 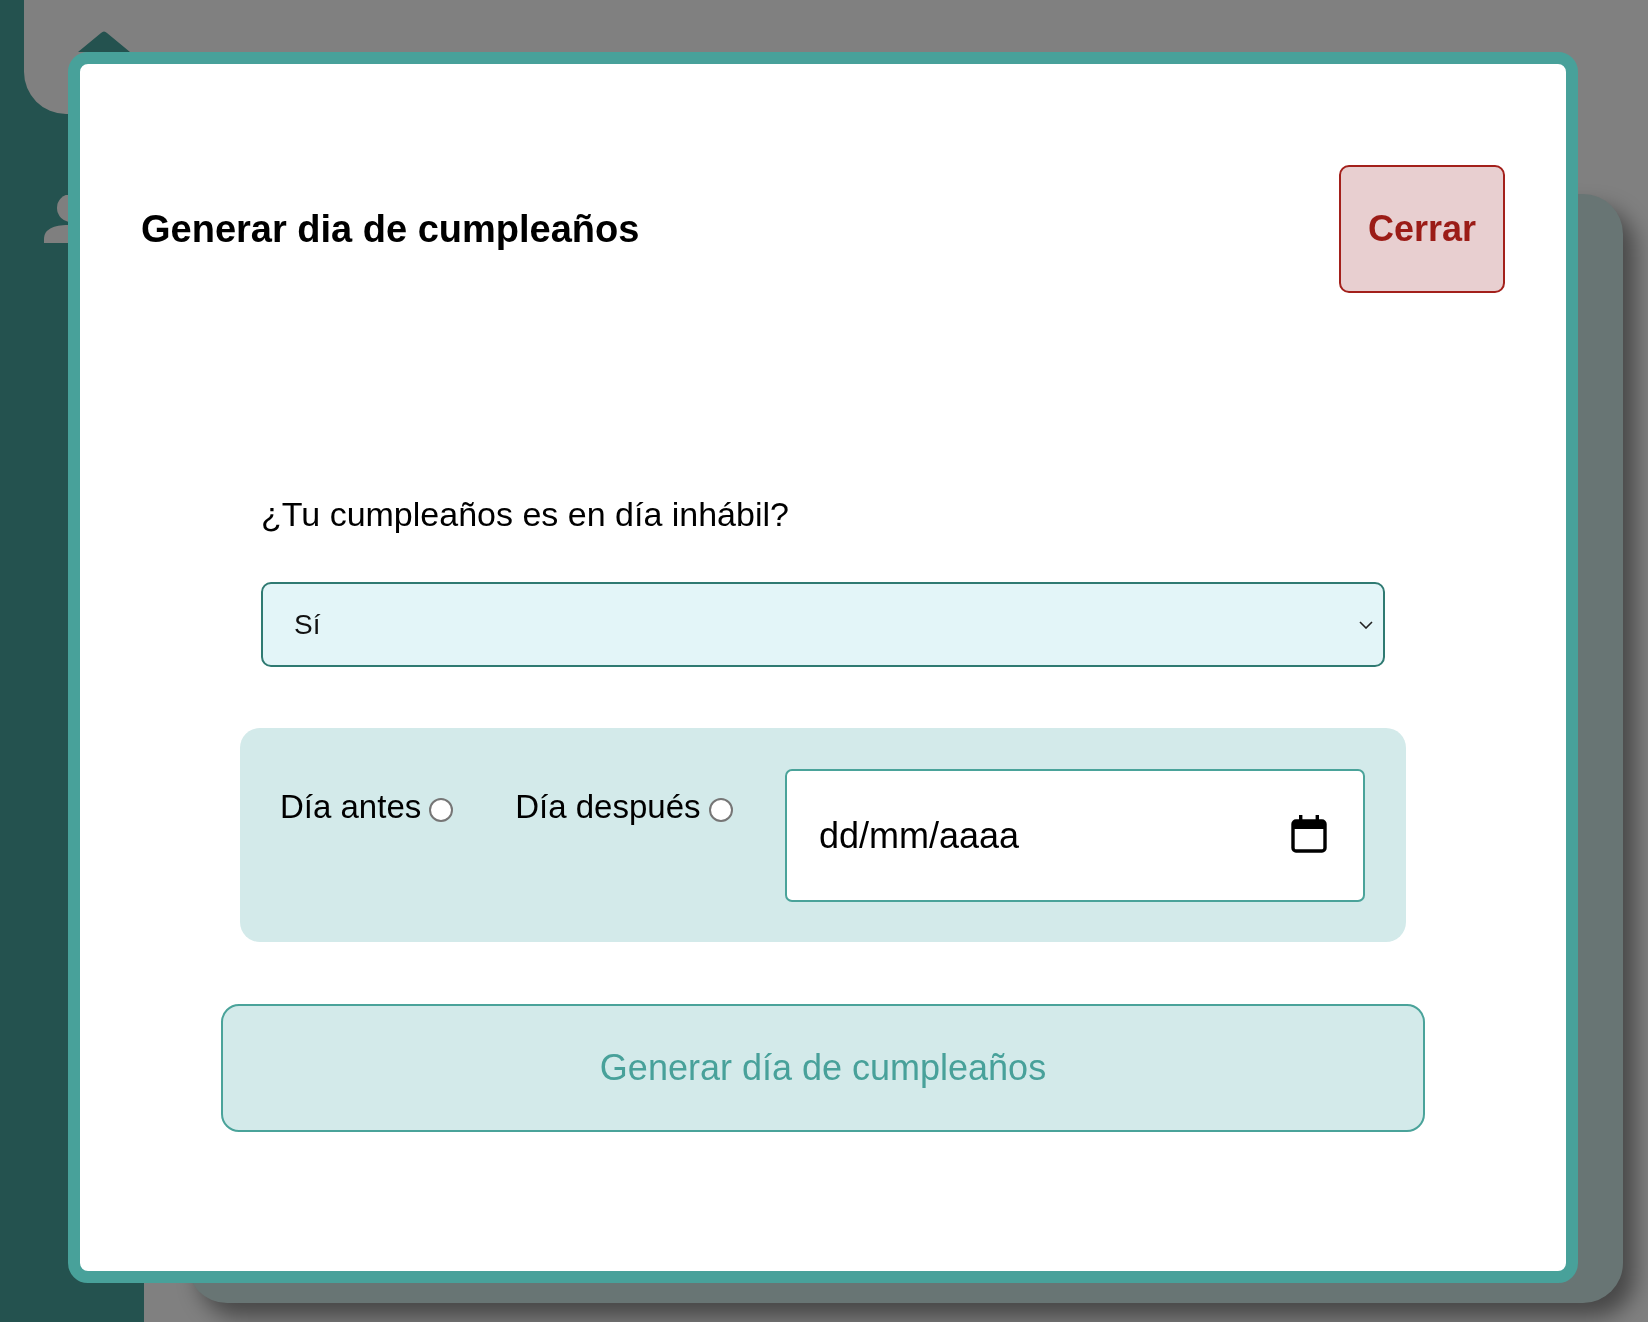 I want to click on chevron-down-icon, so click(x=1366, y=624).